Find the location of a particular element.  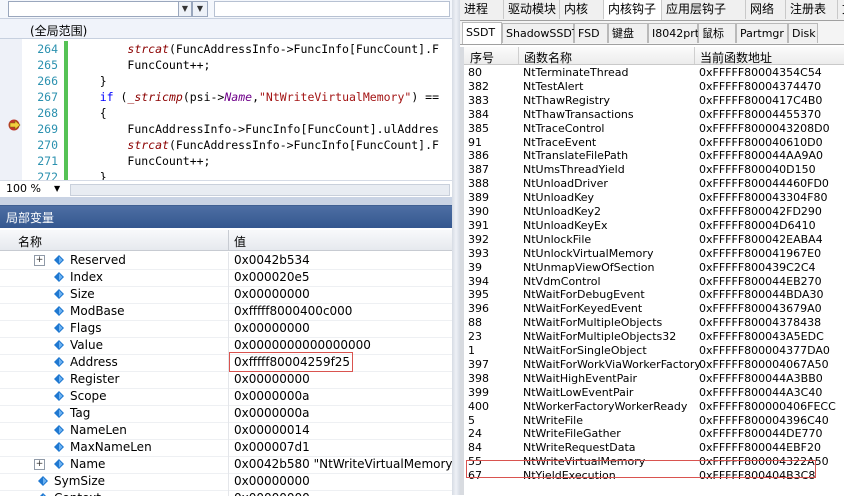

ssdt-row: 390NtUnloadKey20xFFFFF800042FD290 is located at coordinates (654, 212).